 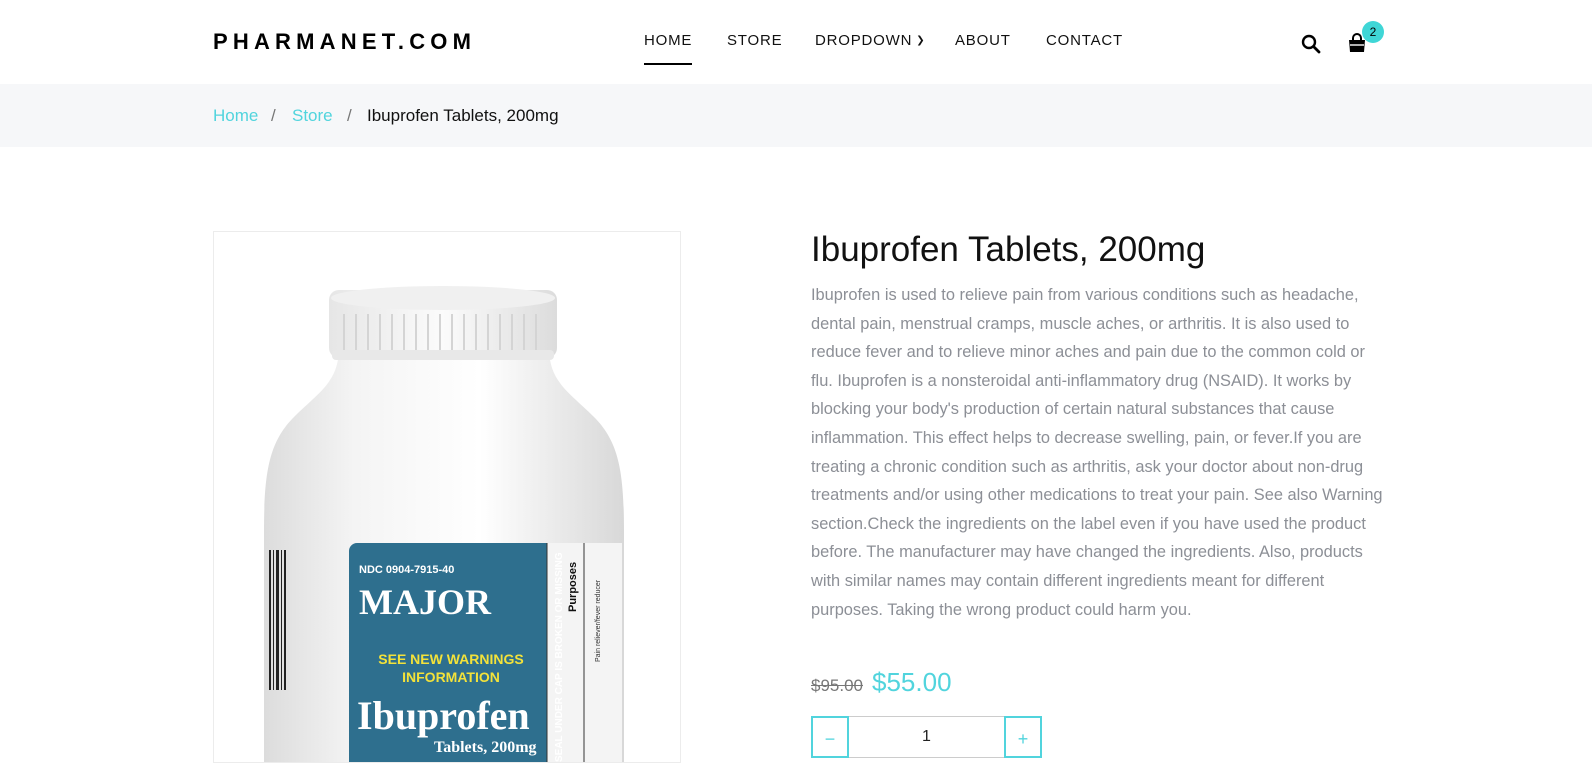 What do you see at coordinates (1311, 44) in the screenshot?
I see `search-icon` at bounding box center [1311, 44].